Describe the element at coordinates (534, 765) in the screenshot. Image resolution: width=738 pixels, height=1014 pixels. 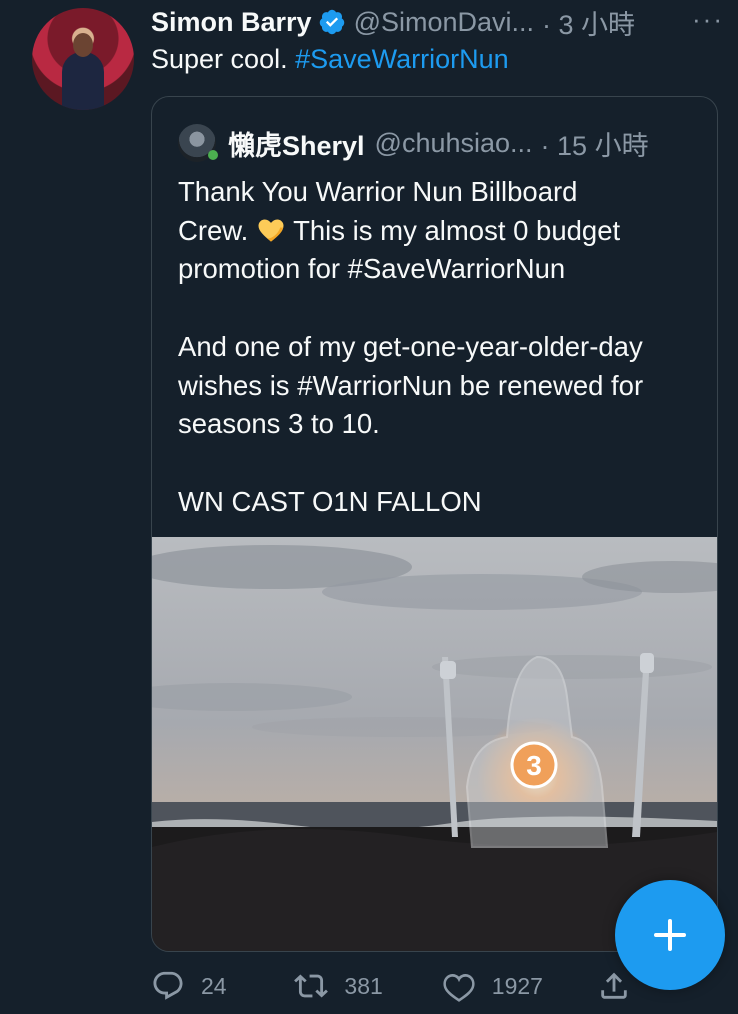
I see `sculpture-number: 3` at that location.